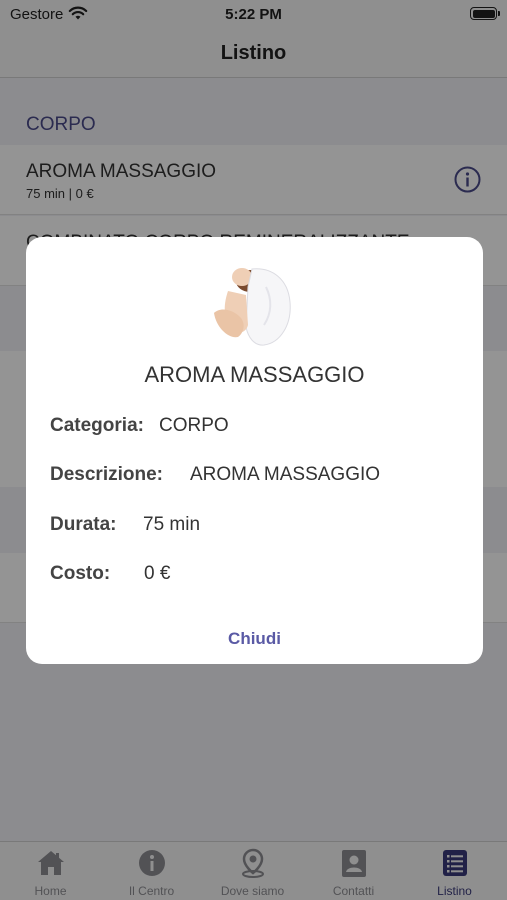 The image size is (507, 900). What do you see at coordinates (106, 474) in the screenshot?
I see `field-label: Descrizione:` at bounding box center [106, 474].